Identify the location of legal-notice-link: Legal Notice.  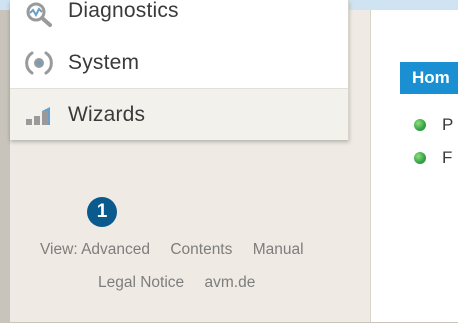
(141, 282).